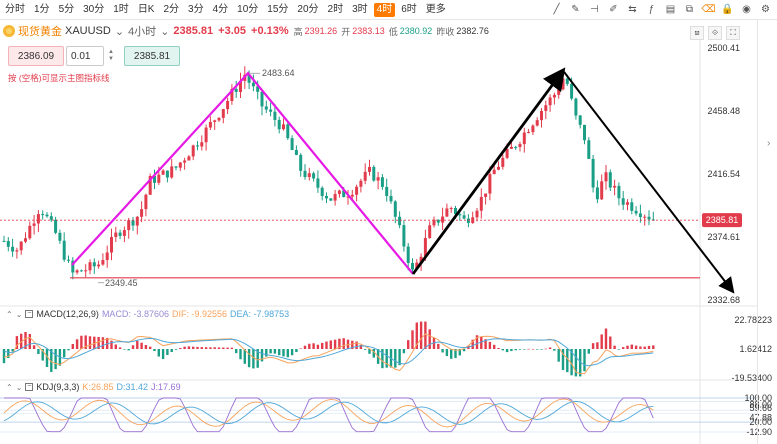 Image resolution: width=777 pixels, height=444 pixels. What do you see at coordinates (336, 10) in the screenshot?
I see `timeframe-12: 2时` at bounding box center [336, 10].